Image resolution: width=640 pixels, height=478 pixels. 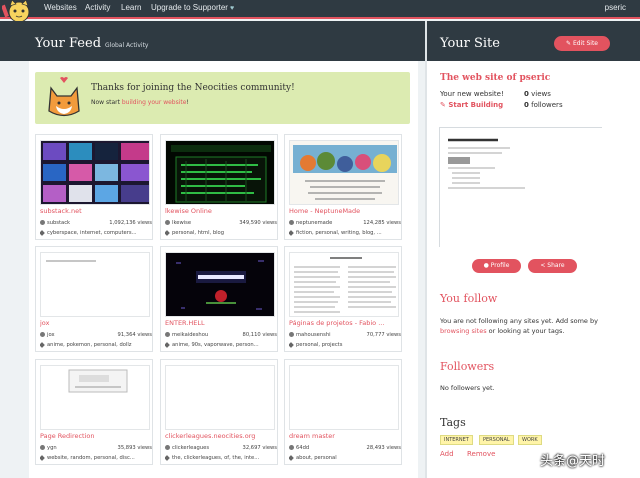 What do you see at coordinates (302, 448) in the screenshot?
I see `site-user: 64dd` at bounding box center [302, 448].